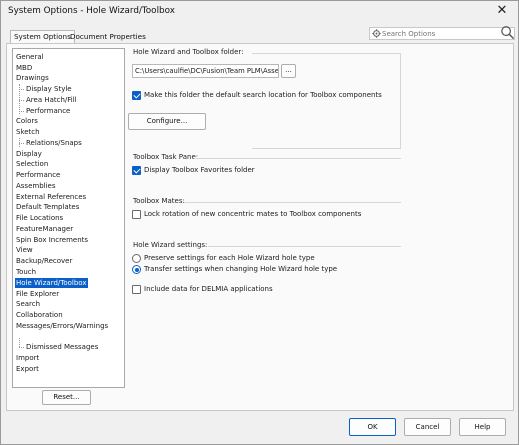 The width and height of the screenshot is (519, 445). What do you see at coordinates (28, 304) in the screenshot?
I see `tree-item-search: Search` at bounding box center [28, 304].